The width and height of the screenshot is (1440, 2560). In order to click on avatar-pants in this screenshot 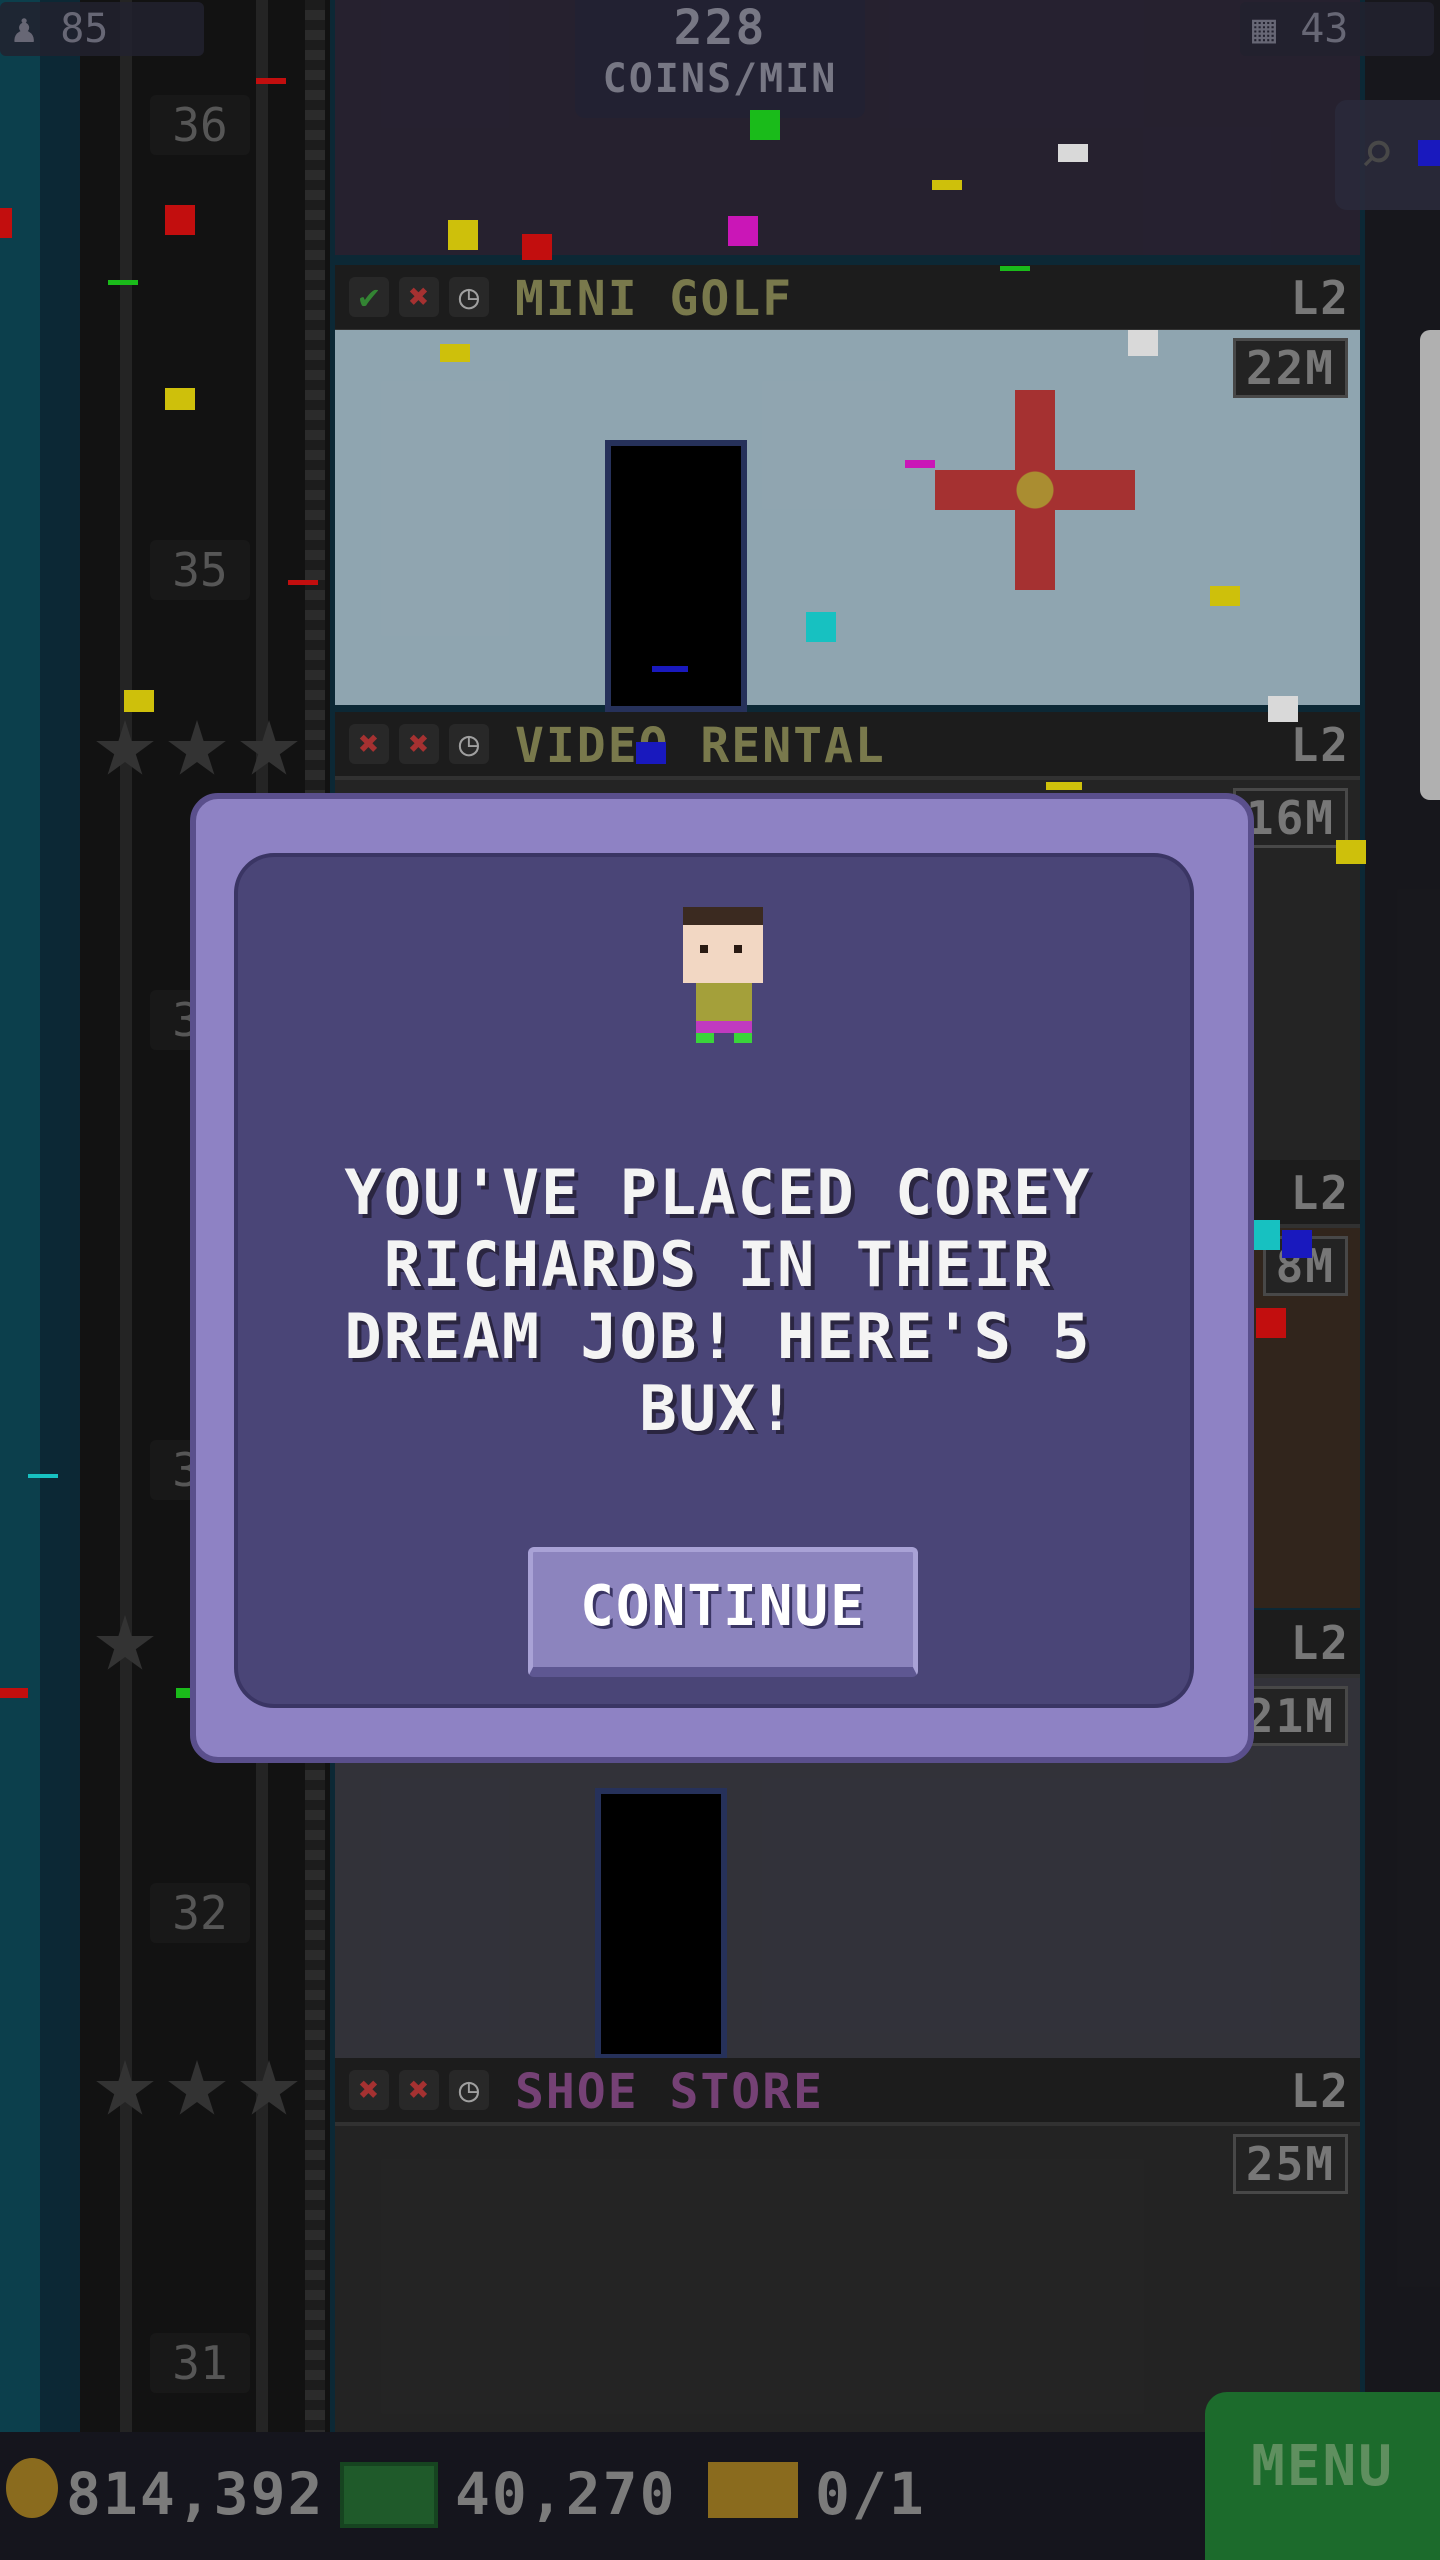, I will do `click(724, 1027)`.